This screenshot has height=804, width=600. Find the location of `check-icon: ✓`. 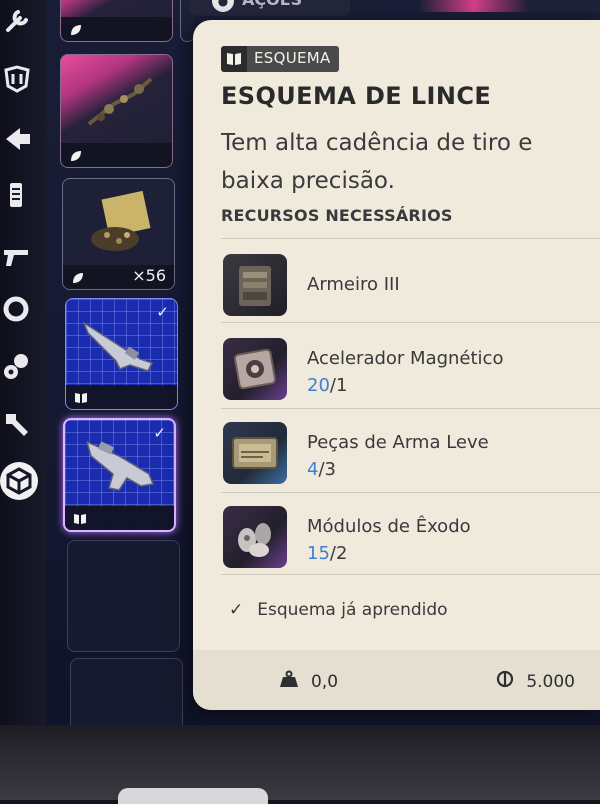

check-icon: ✓ is located at coordinates (236, 610).